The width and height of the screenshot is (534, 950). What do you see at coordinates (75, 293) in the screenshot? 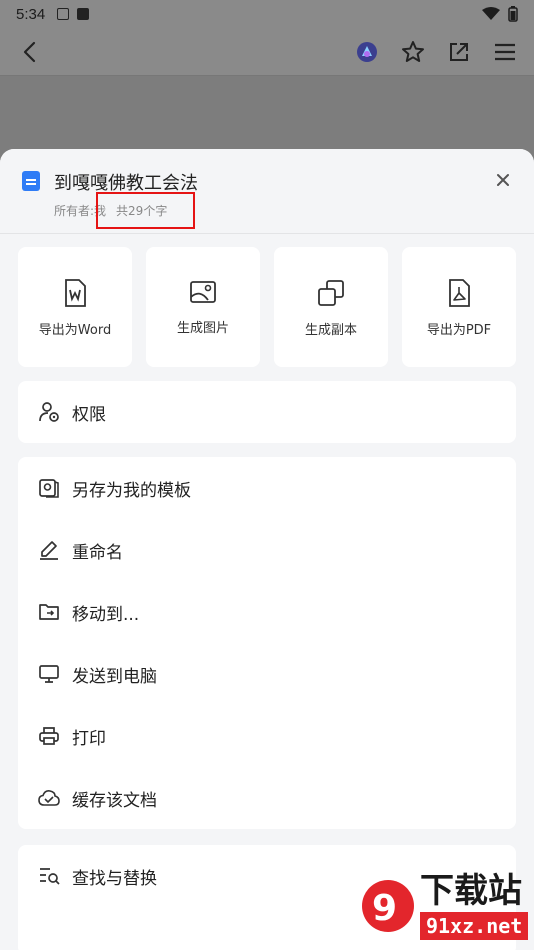
I see `word-file-icon` at bounding box center [75, 293].